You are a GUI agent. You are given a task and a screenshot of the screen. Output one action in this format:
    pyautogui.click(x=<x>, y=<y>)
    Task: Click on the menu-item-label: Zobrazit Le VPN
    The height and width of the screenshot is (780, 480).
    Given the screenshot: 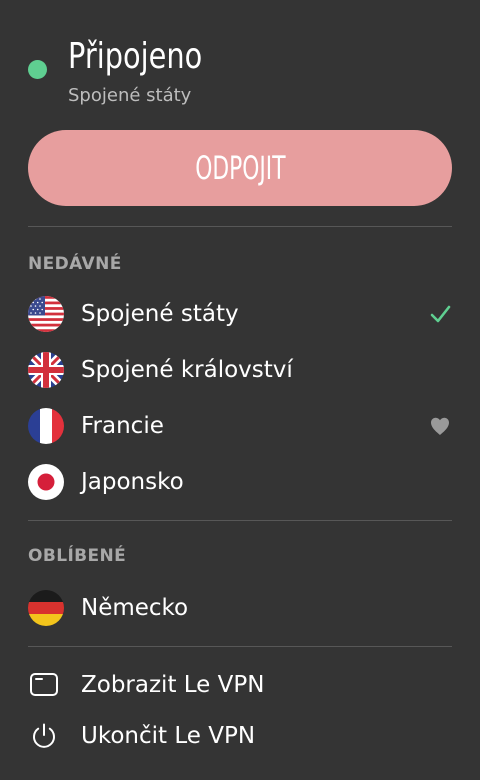 What is the action you would take?
    pyautogui.click(x=173, y=685)
    